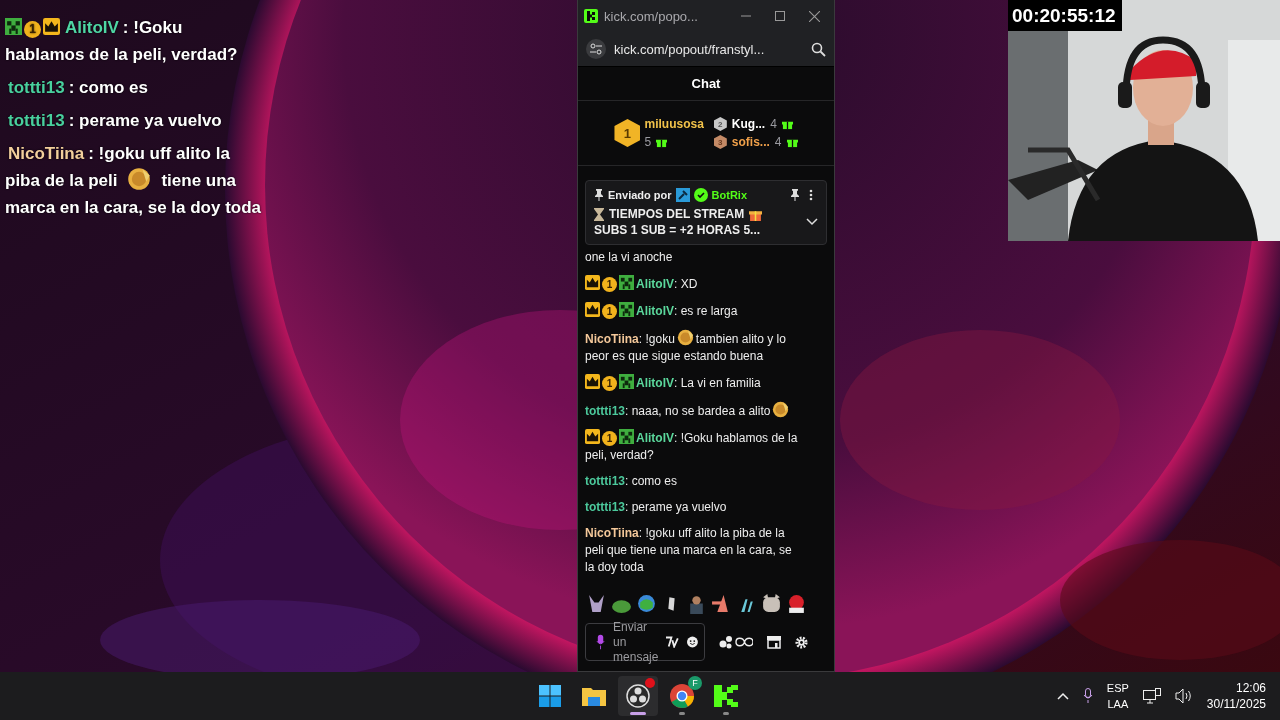  What do you see at coordinates (594, 696) in the screenshot?
I see `folder-icon` at bounding box center [594, 696].